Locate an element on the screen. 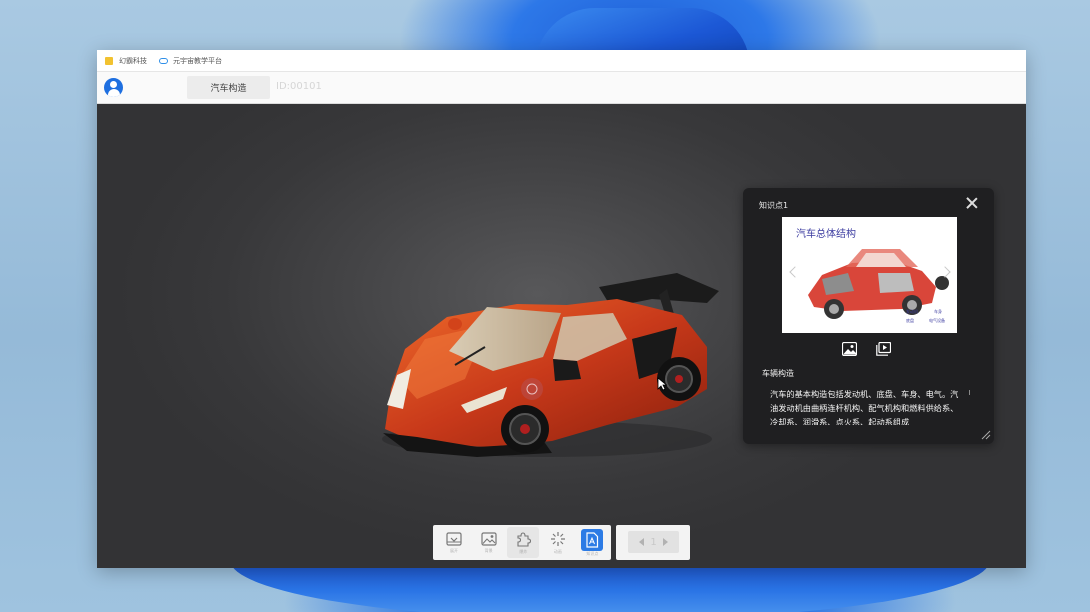  tool-expand: 展开 is located at coordinates (454, 542).